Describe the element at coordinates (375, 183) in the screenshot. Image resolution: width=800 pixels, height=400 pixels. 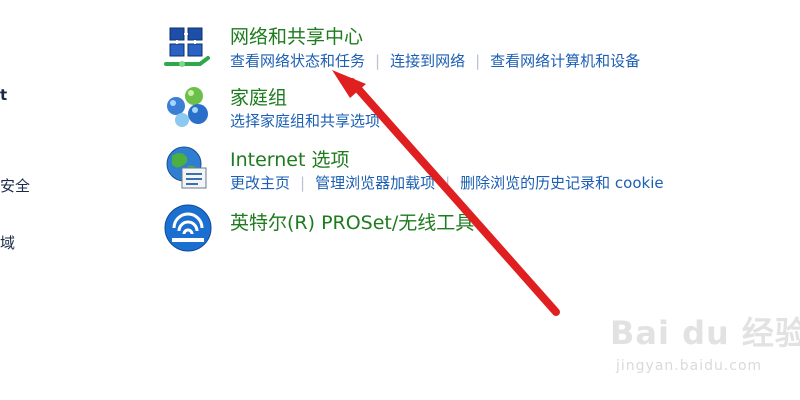
I see `manage-addons-link: 管理浏览器加载项` at that location.